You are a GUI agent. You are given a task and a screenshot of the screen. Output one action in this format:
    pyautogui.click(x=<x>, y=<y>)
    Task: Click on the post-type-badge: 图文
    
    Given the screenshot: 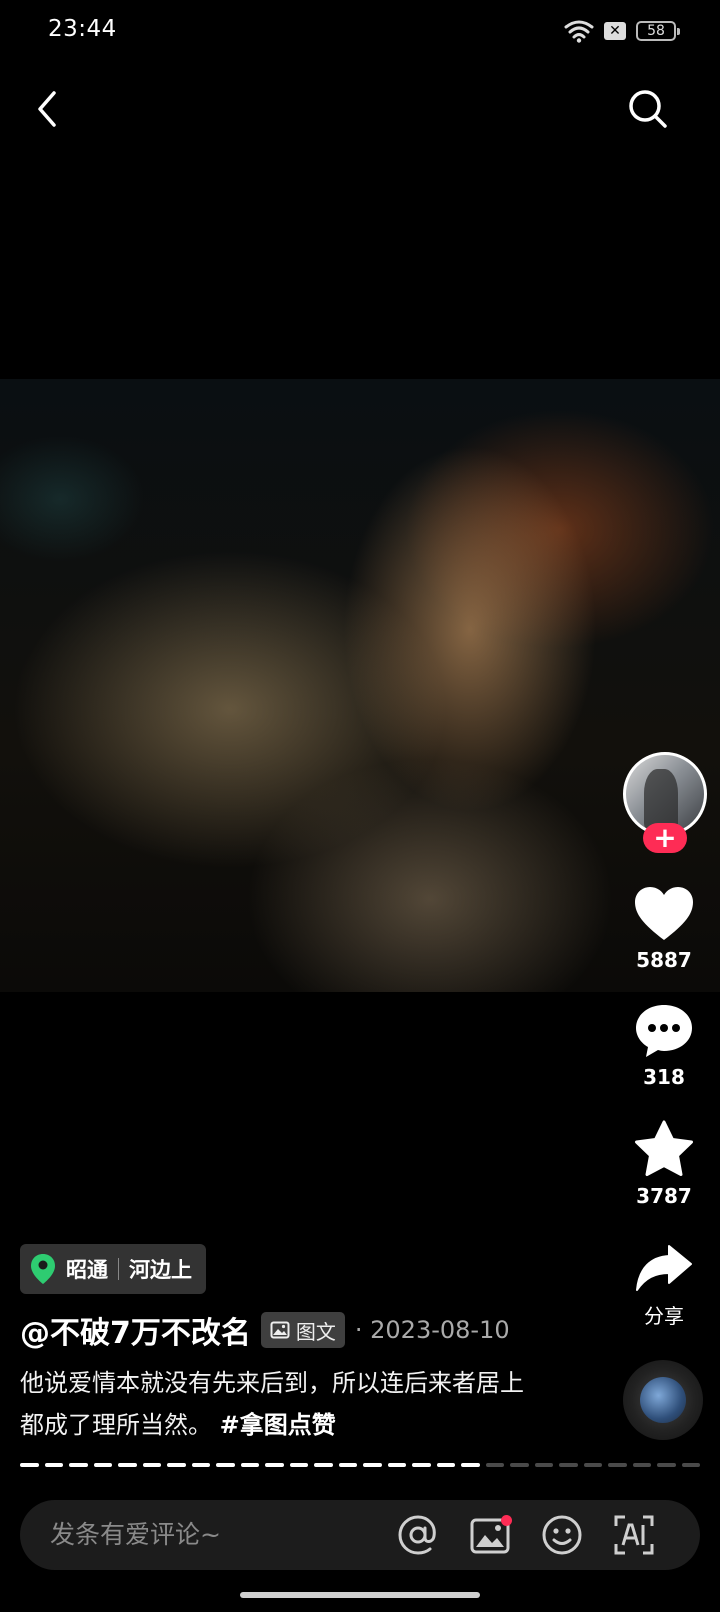 What is the action you would take?
    pyautogui.click(x=302, y=1330)
    